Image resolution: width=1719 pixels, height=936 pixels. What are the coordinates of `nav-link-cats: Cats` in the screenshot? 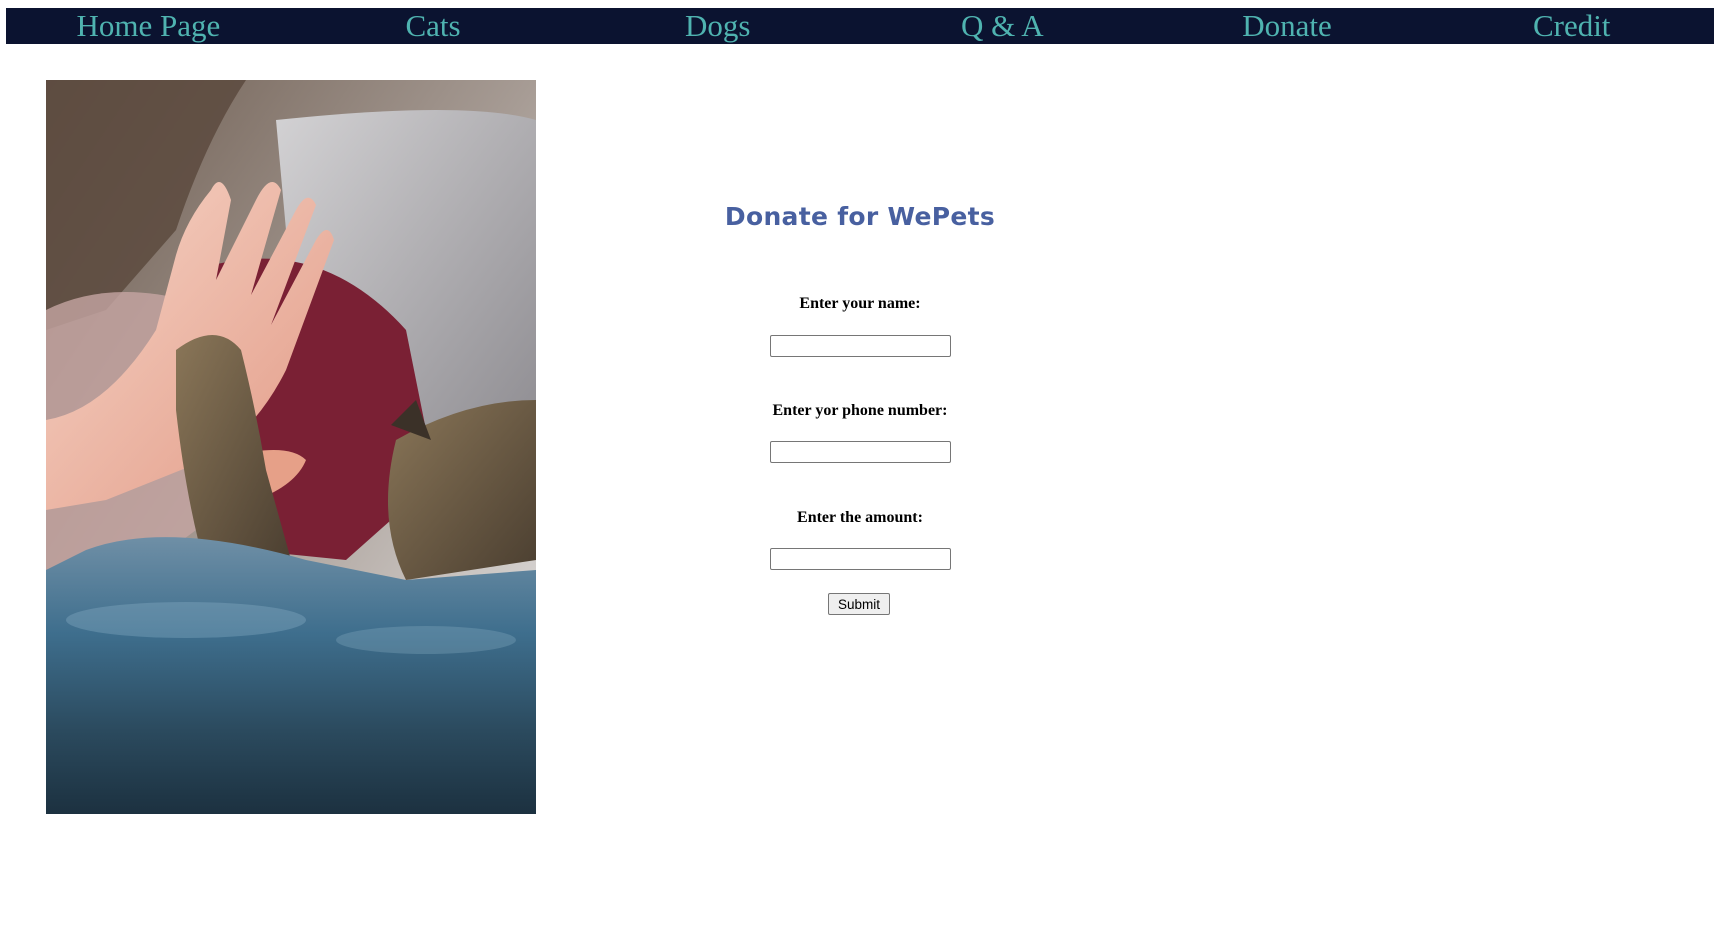 It's located at (433, 26).